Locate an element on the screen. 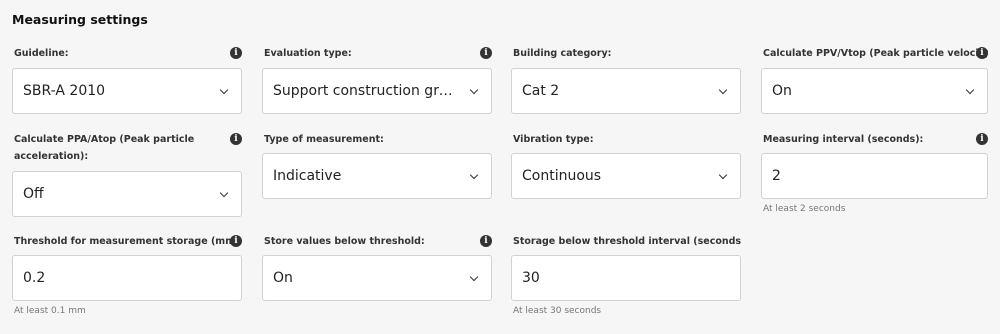 The height and width of the screenshot is (334, 1000). guideline-field: Guideline: i SBR-A 2010 is located at coordinates (127, 79).